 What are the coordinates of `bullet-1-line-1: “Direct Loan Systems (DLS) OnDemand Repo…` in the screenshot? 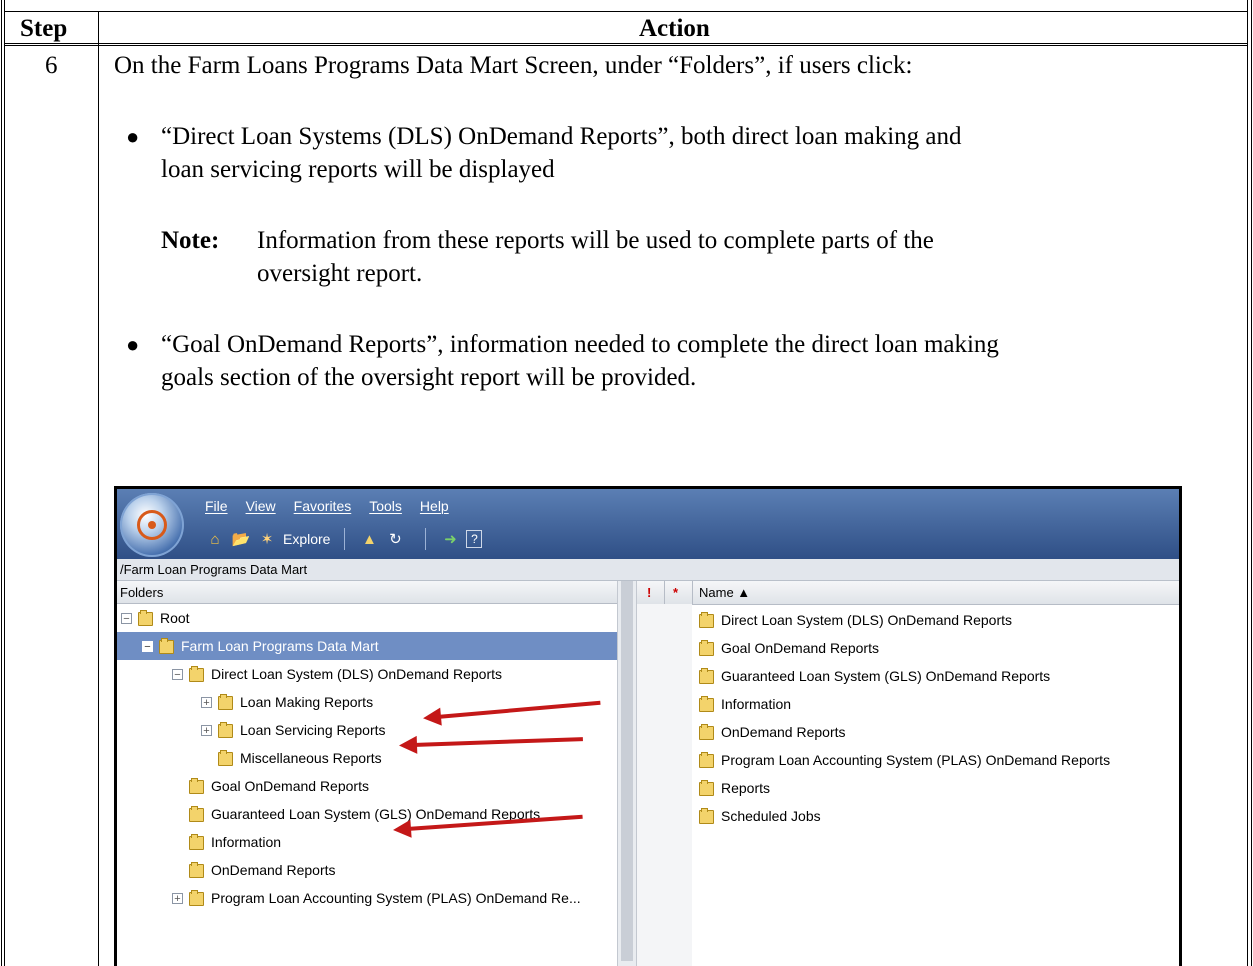 It's located at (561, 136).